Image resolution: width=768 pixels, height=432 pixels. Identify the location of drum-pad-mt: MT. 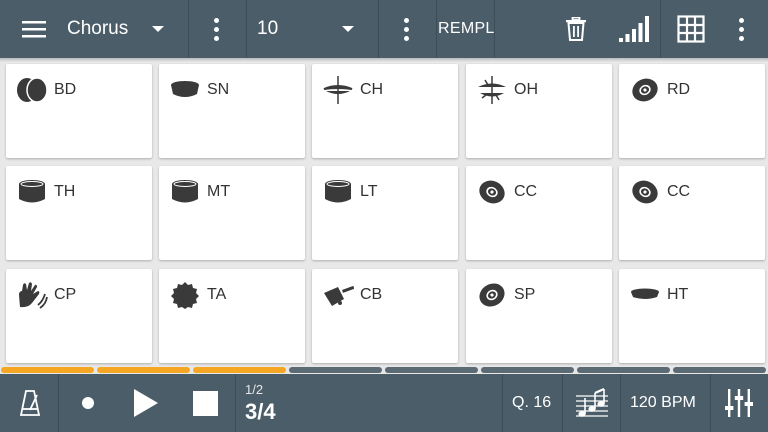
(232, 213).